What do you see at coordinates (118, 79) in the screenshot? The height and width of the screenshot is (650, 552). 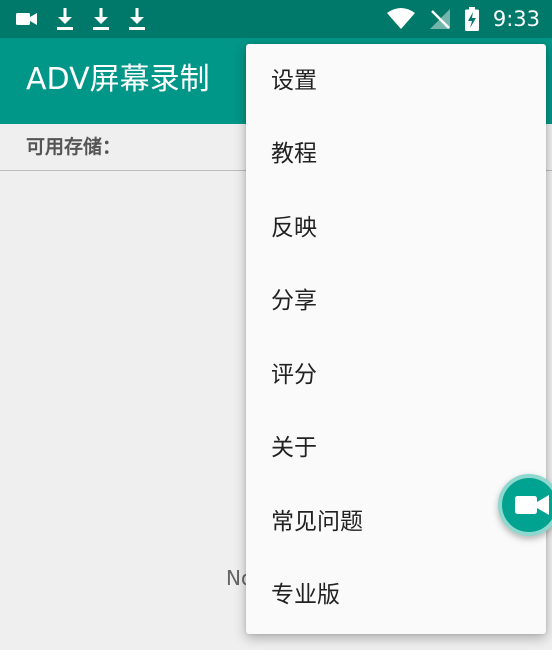 I see `app-title: ADV屏幕录制` at bounding box center [118, 79].